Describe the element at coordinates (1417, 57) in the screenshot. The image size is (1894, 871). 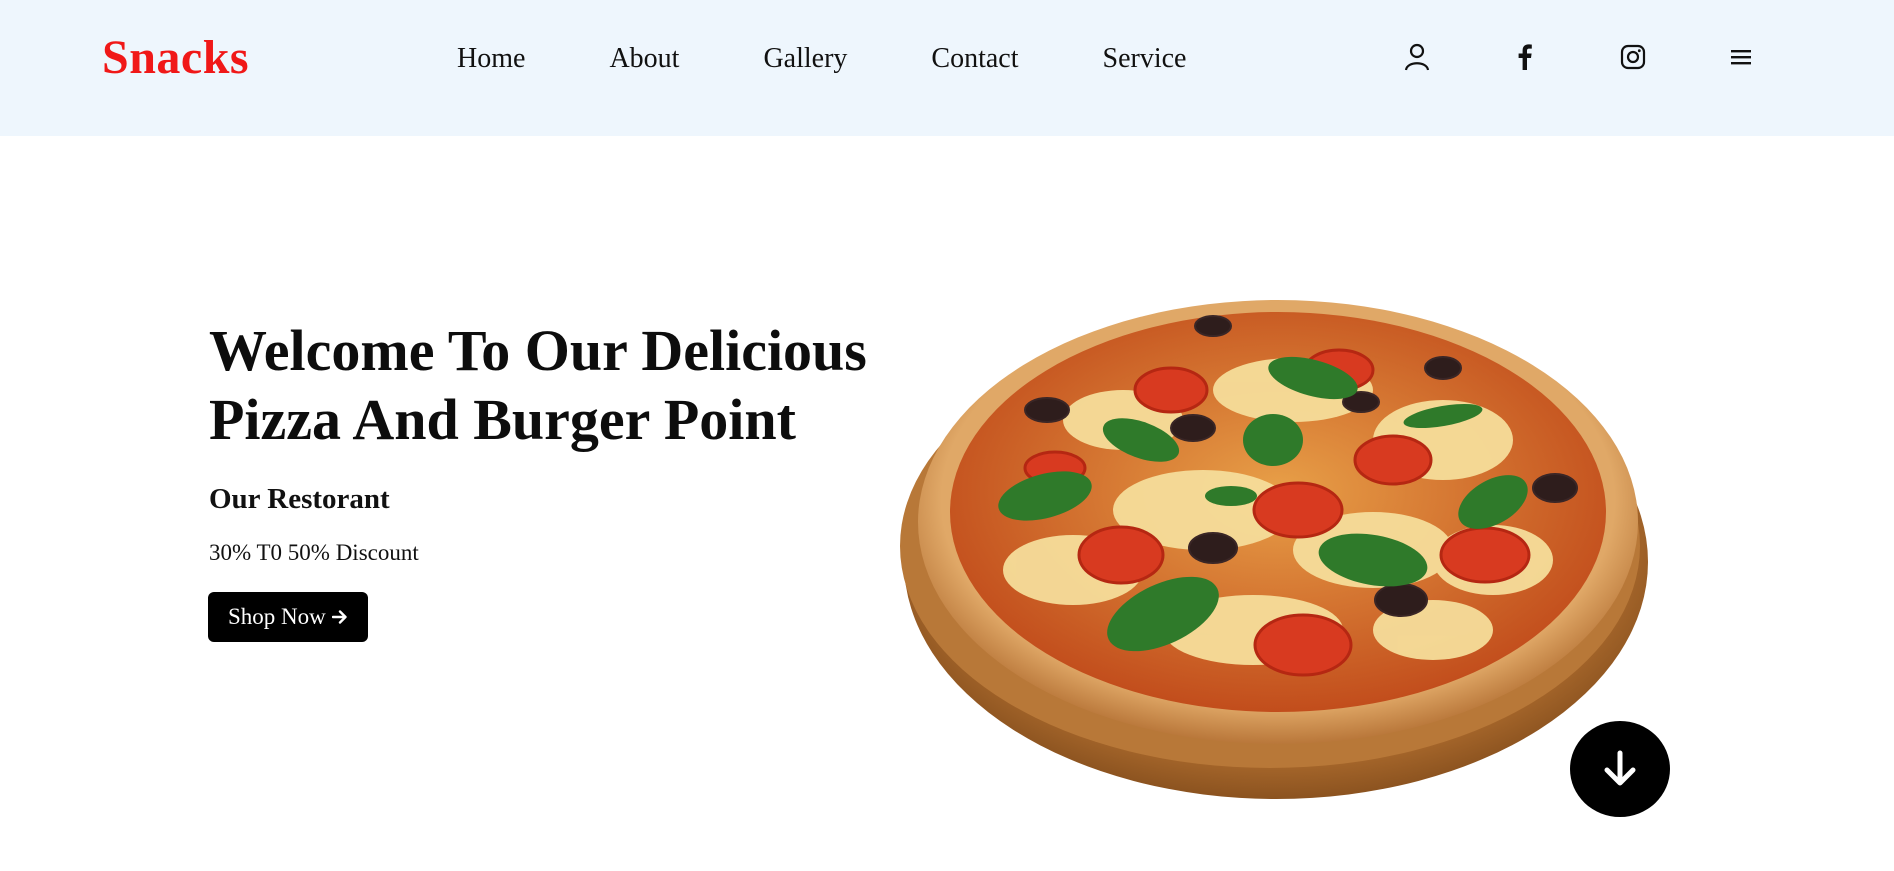
I see `user-icon` at that location.